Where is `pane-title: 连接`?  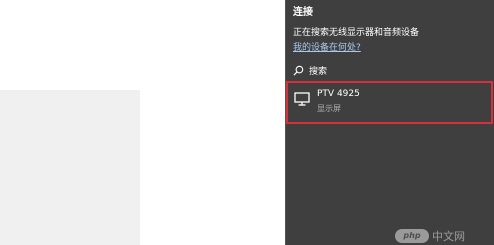 pane-title: 连接 is located at coordinates (303, 12).